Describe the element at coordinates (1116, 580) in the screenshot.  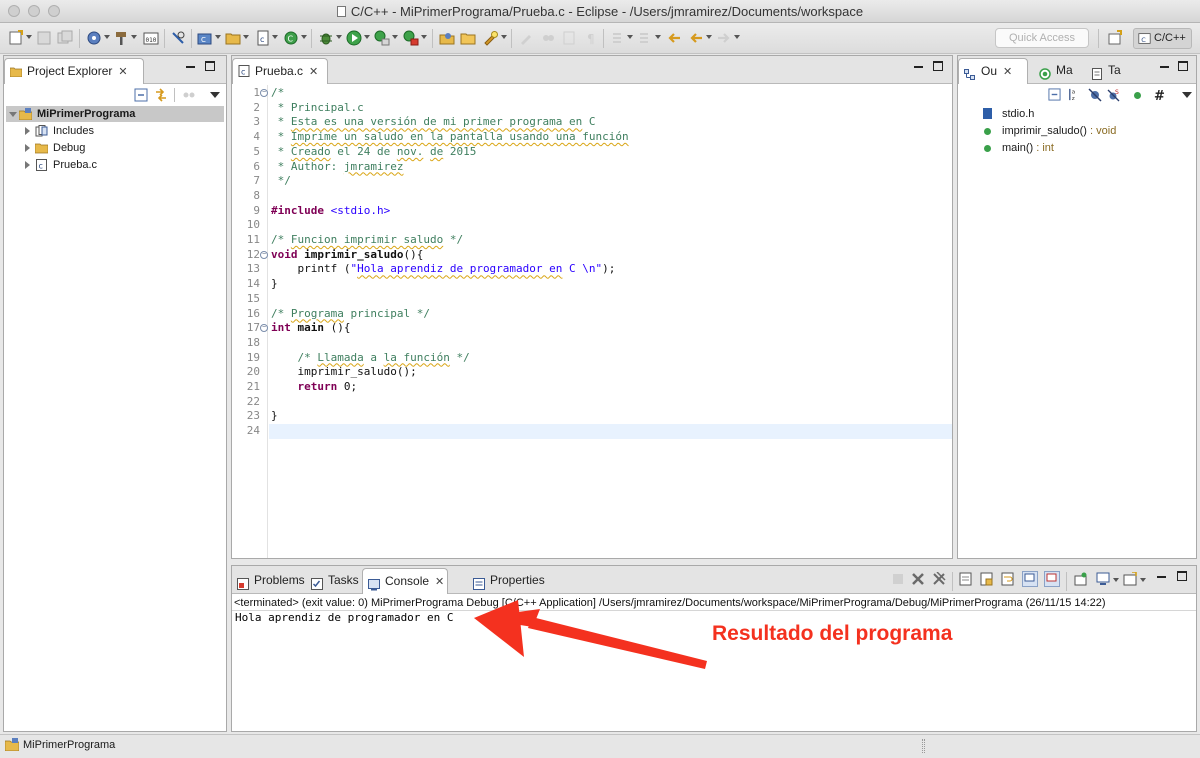
I see `display-console-dropdown-icon` at that location.